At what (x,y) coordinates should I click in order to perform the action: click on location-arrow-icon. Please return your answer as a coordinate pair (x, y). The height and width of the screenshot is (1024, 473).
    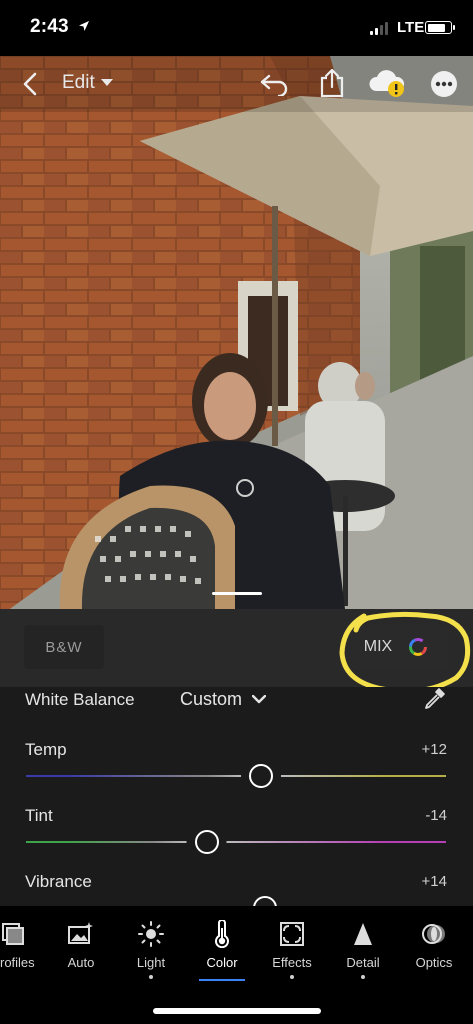
    Looking at the image, I should click on (84, 26).